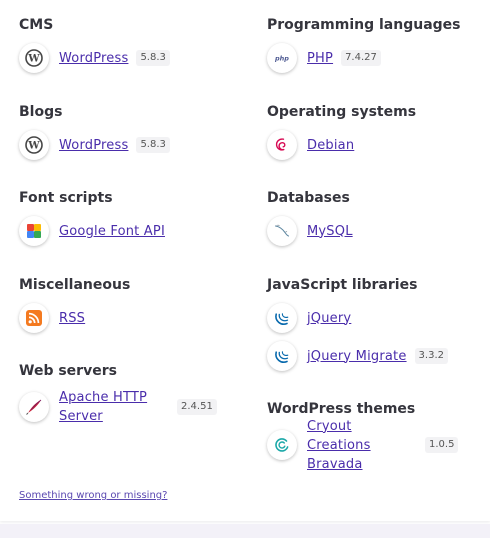 This screenshot has height=538, width=490. What do you see at coordinates (378, 318) in the screenshot?
I see `tech-item-jquery: jQuery` at bounding box center [378, 318].